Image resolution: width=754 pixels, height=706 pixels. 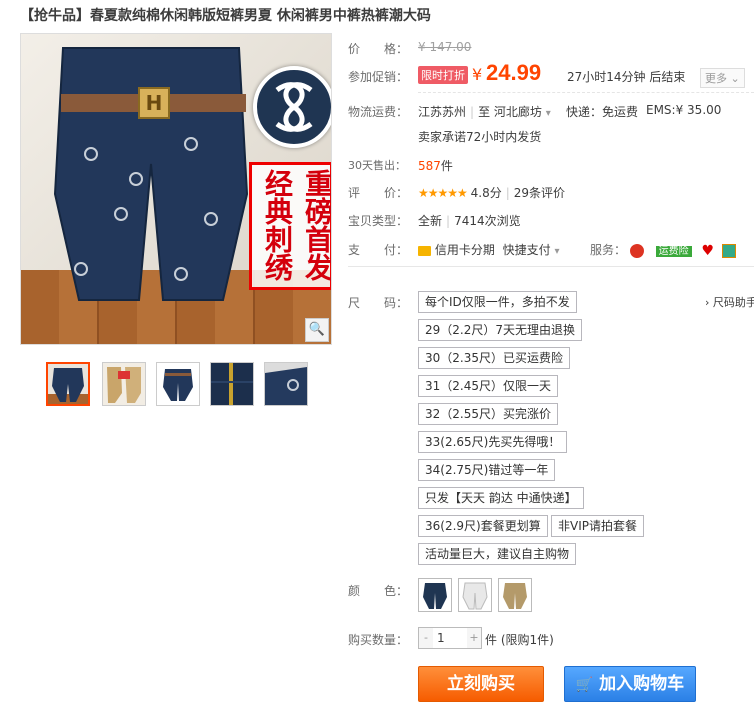 What do you see at coordinates (430, 221) in the screenshot?
I see `item-condition: 全新` at bounding box center [430, 221].